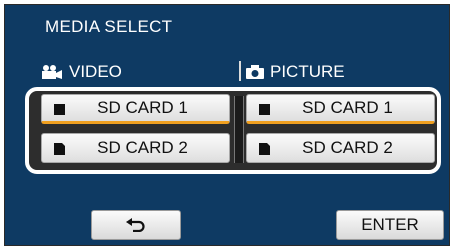 Image resolution: width=456 pixels, height=250 pixels. I want to click on return-arrow-icon, so click(135, 225).